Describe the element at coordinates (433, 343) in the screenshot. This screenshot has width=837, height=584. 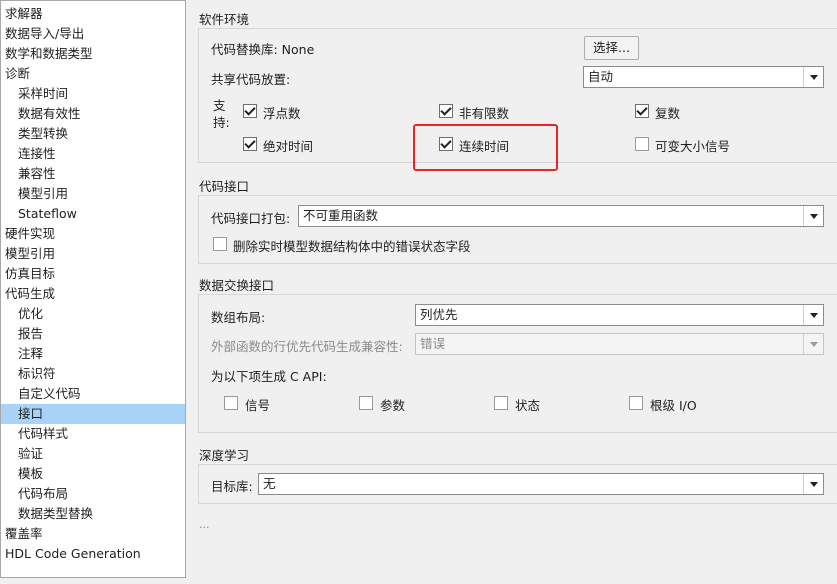
I see `row-major-value: 错误` at that location.